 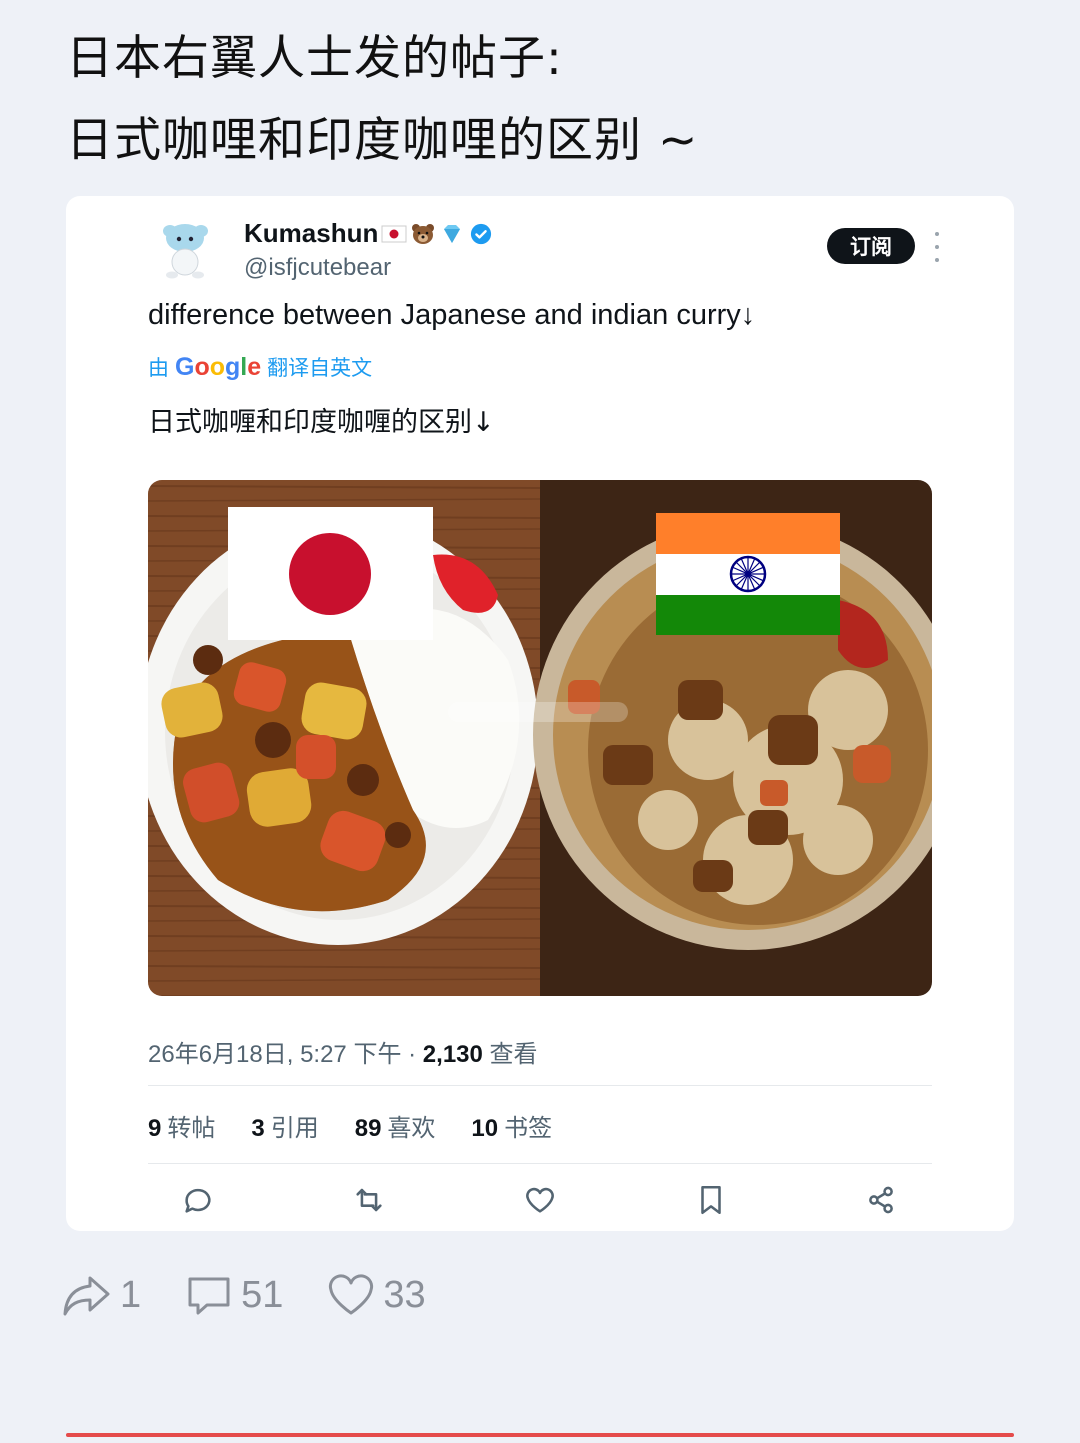 I want to click on stat-likes: 89 喜欢, so click(x=395, y=1125).